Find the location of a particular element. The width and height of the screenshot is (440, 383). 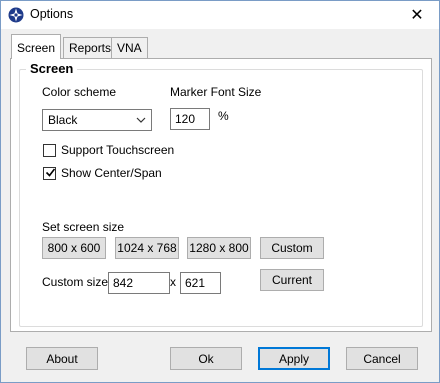

title-bar: Options ✕ is located at coordinates (220, 15).